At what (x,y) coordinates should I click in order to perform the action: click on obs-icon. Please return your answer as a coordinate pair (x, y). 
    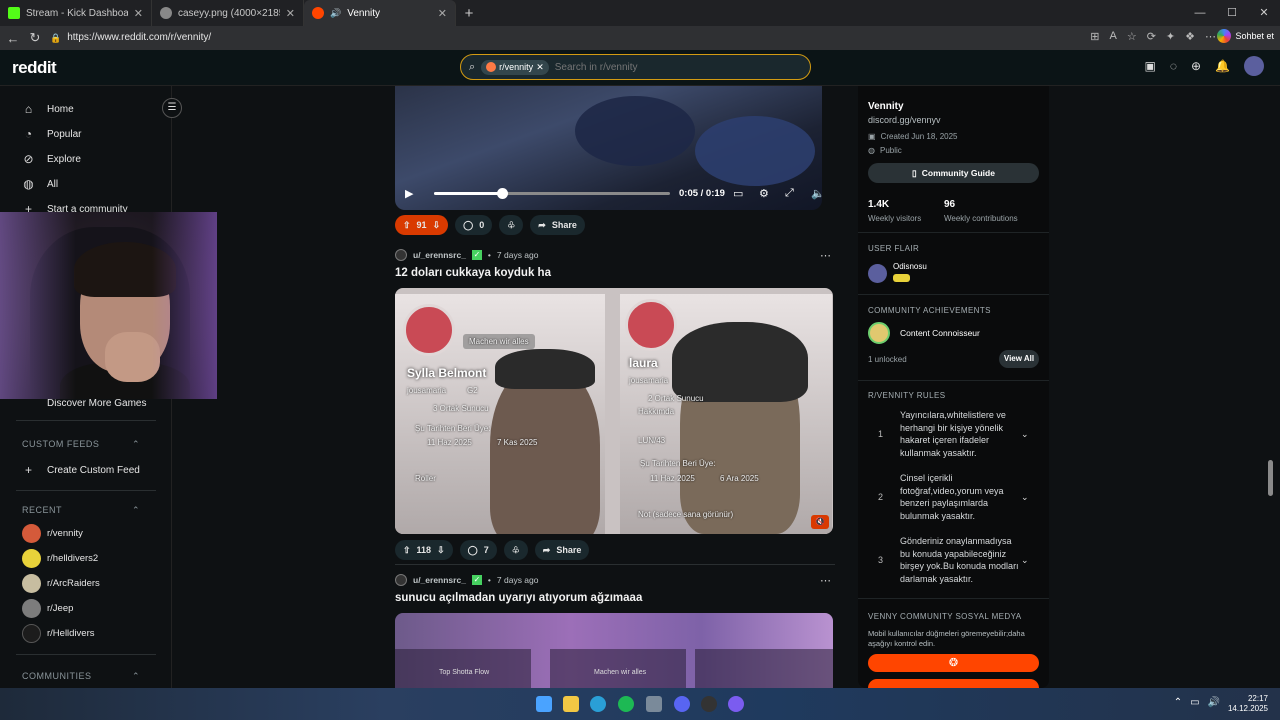
    Looking at the image, I should click on (709, 704).